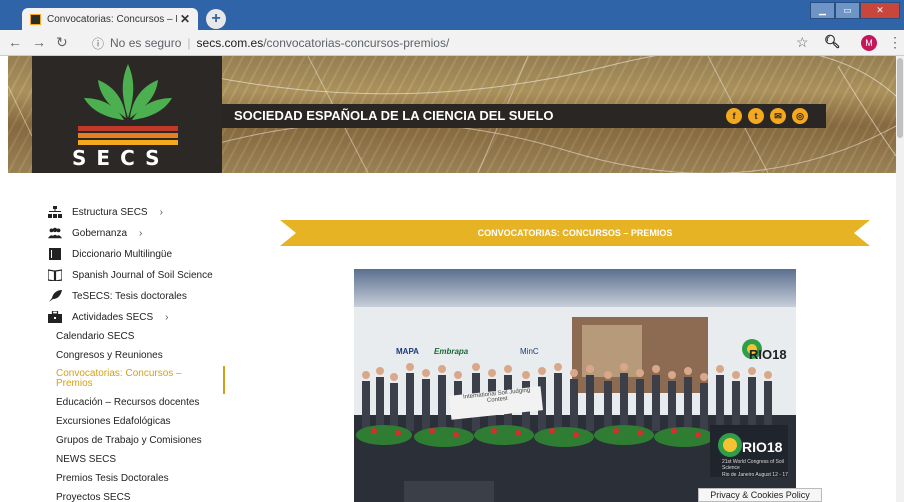 The width and height of the screenshot is (904, 502). What do you see at coordinates (760, 495) in the screenshot?
I see `cookie-policy-button: Privacy & Cookies Policy` at bounding box center [760, 495].